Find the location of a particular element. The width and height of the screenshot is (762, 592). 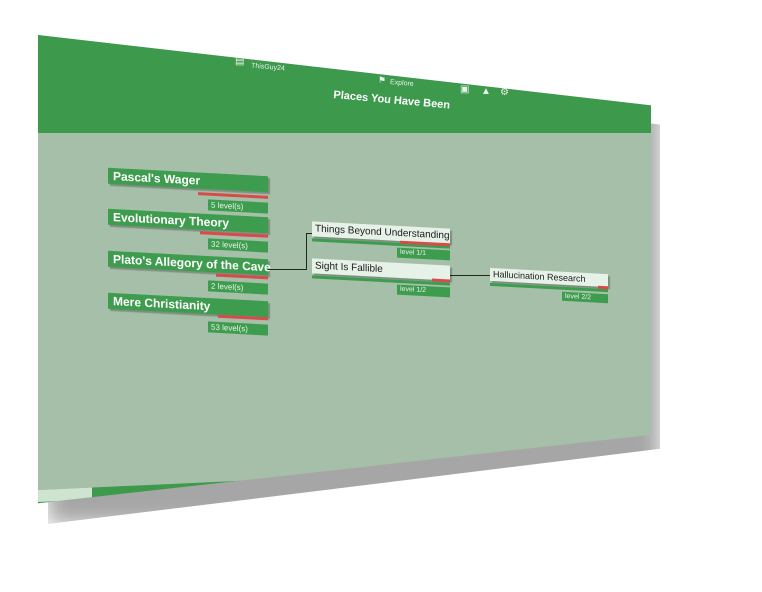

topic-levels: 53 level(s) is located at coordinates (238, 328).